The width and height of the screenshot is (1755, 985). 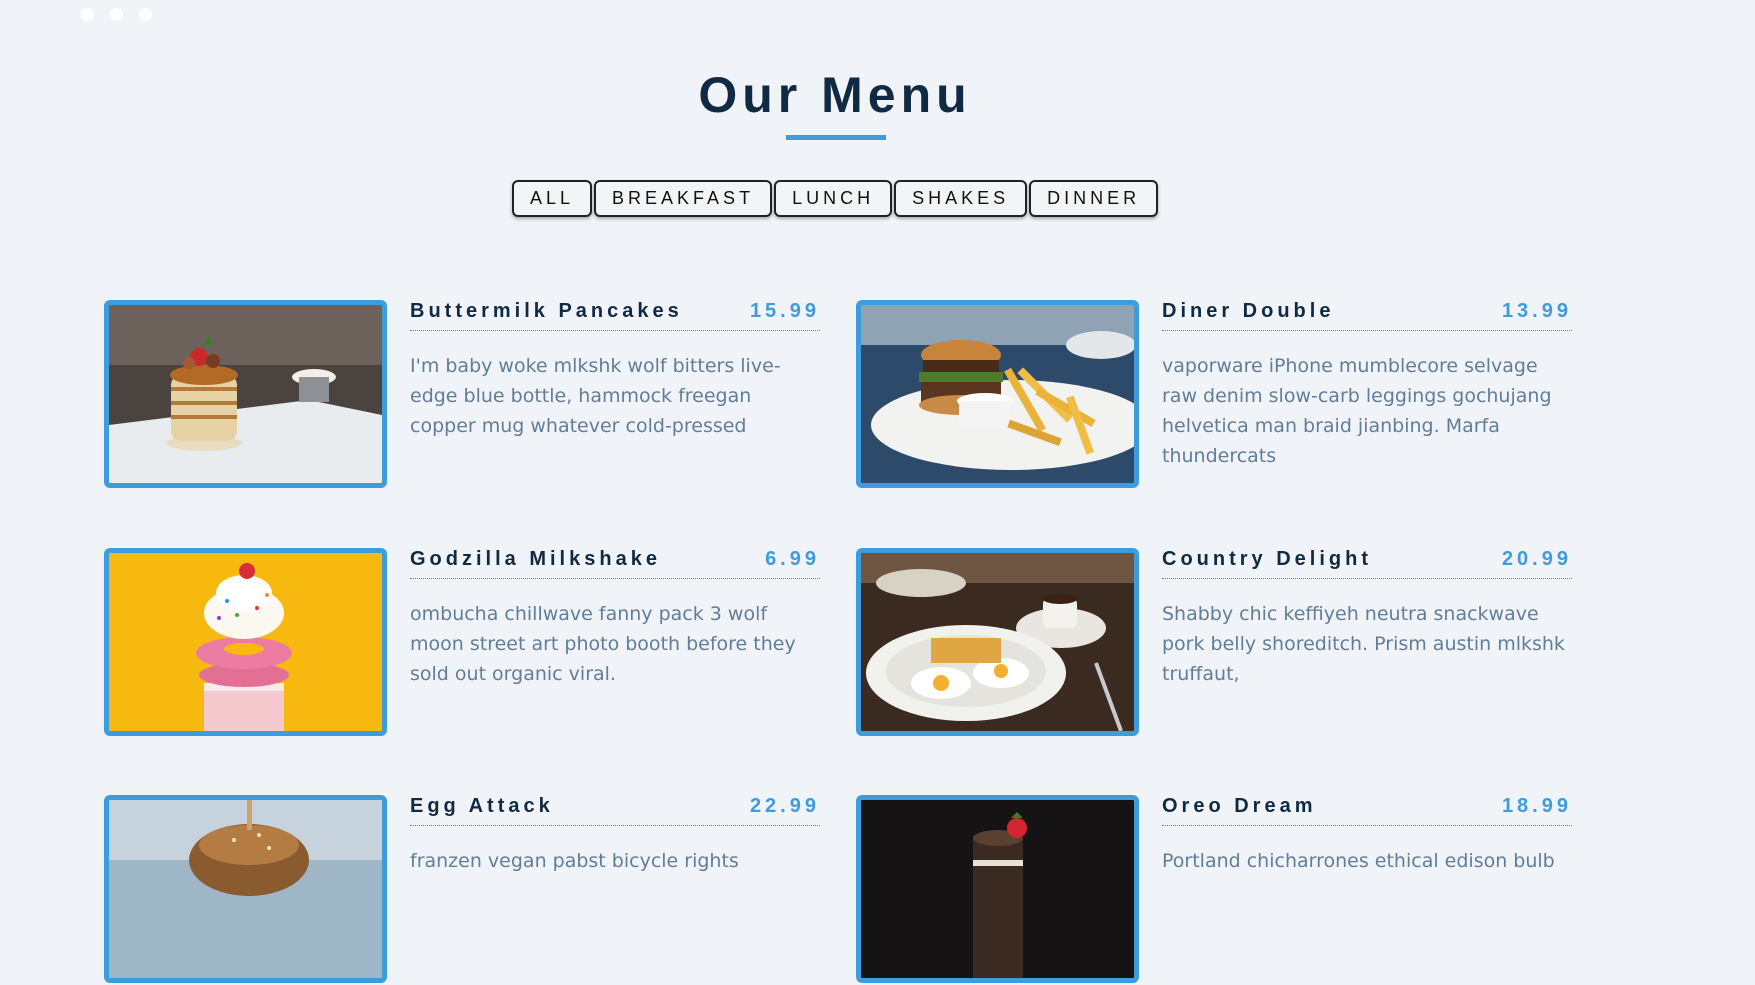 I want to click on filter-all-button: ALL, so click(x=552, y=198).